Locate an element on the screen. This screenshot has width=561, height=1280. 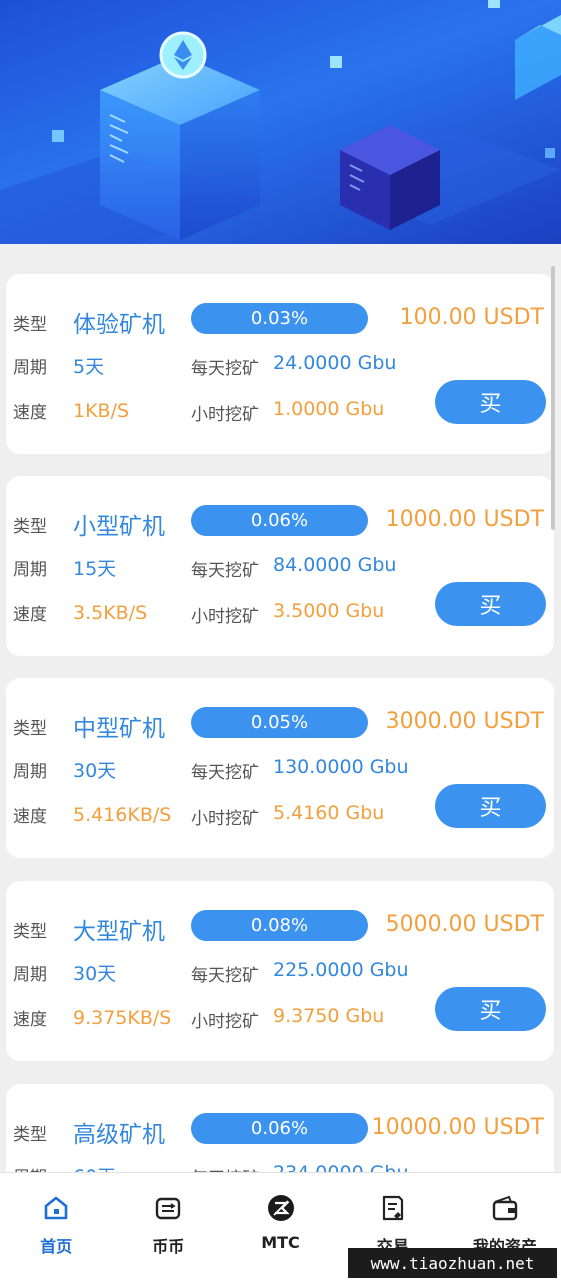
scrollbar is located at coordinates (553, 398).